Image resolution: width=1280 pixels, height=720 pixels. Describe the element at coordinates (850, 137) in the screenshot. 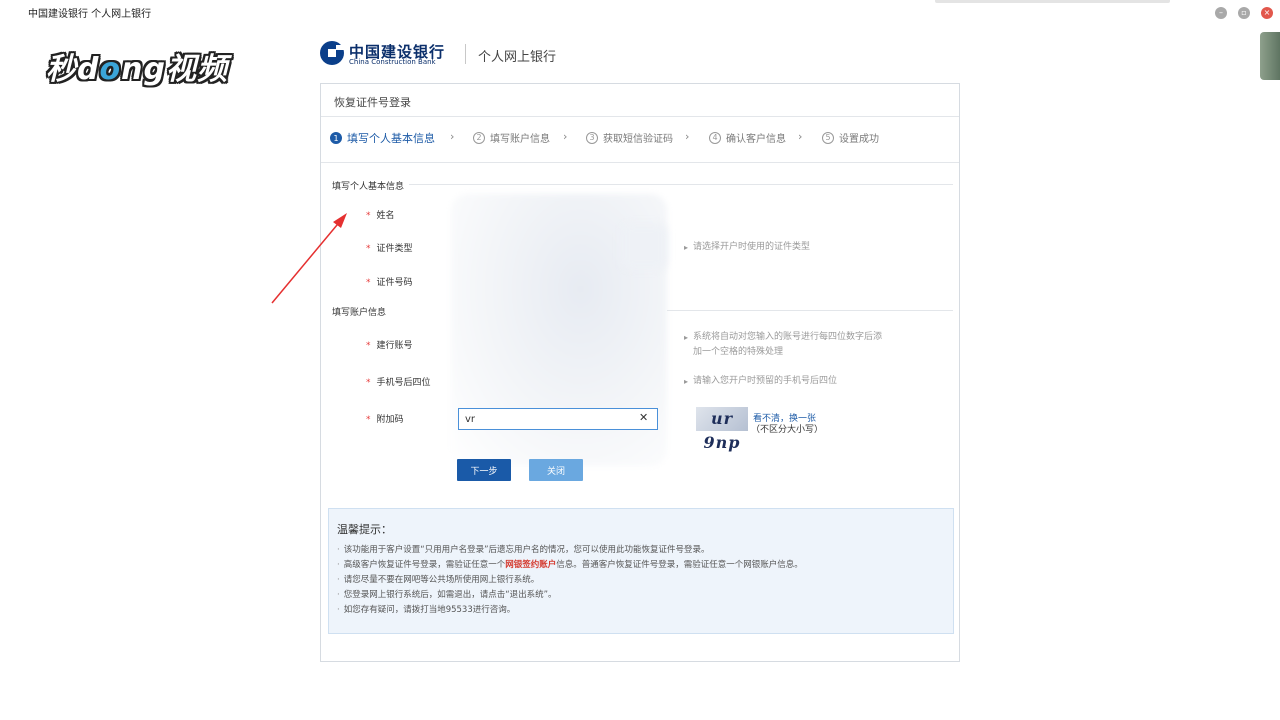

I see `step-5: 5 设置成功` at that location.